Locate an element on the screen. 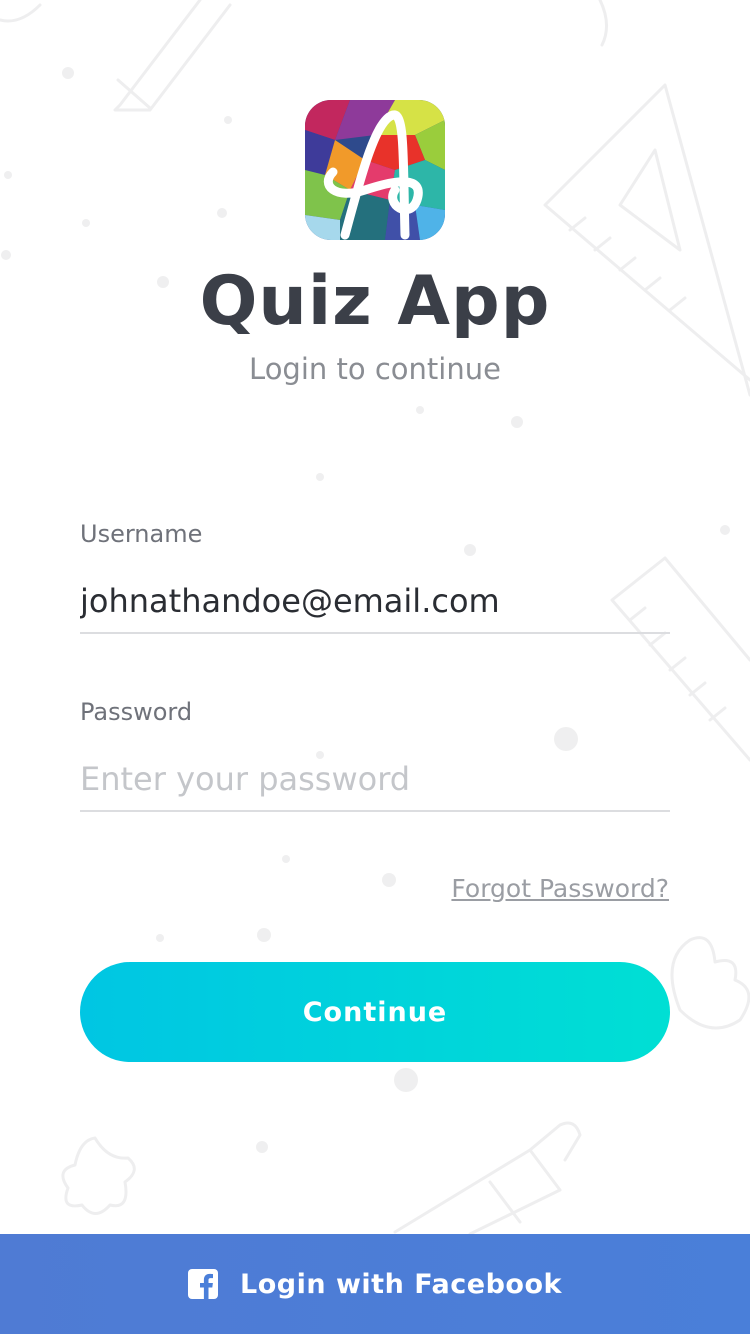  password-input is located at coordinates (375, 780).